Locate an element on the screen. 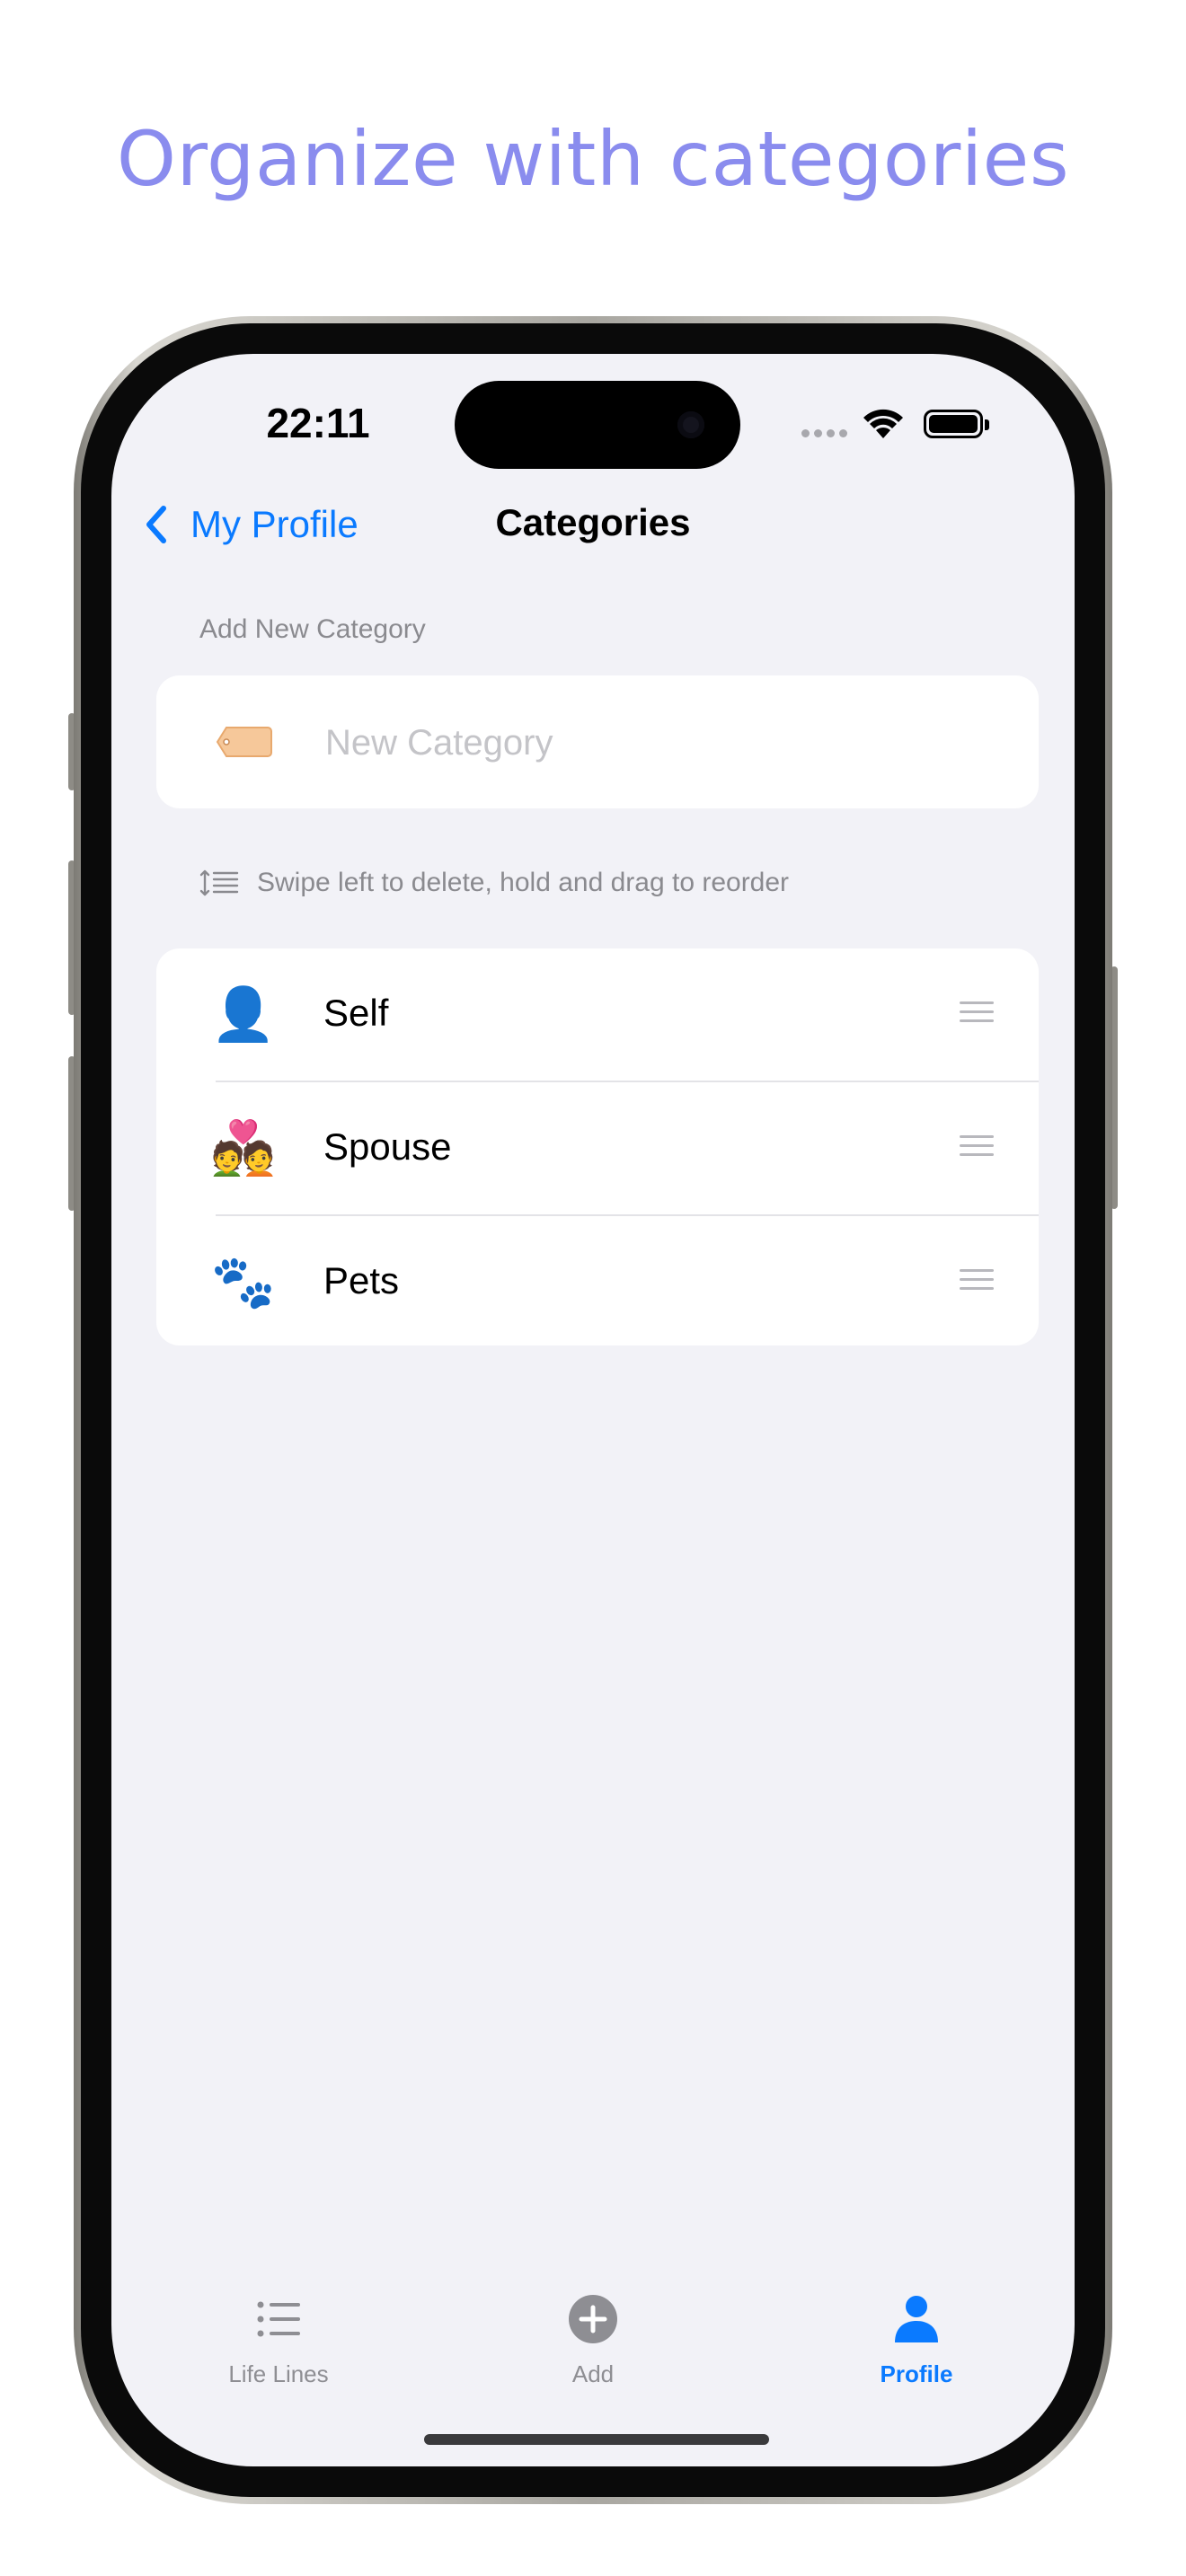  tab-bar: Life Lines Add Profile is located at coordinates (593, 2346).